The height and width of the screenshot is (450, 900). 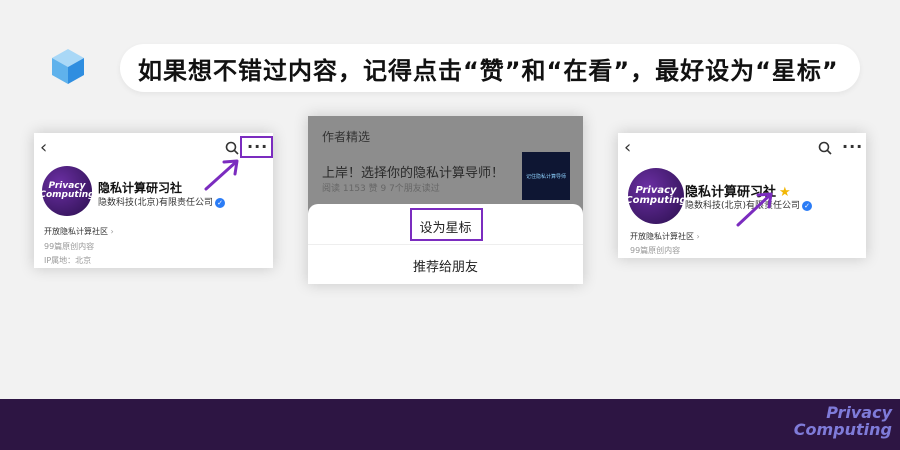 What do you see at coordinates (742, 148) in the screenshot?
I see `top-bar: ‹ ···` at bounding box center [742, 148].